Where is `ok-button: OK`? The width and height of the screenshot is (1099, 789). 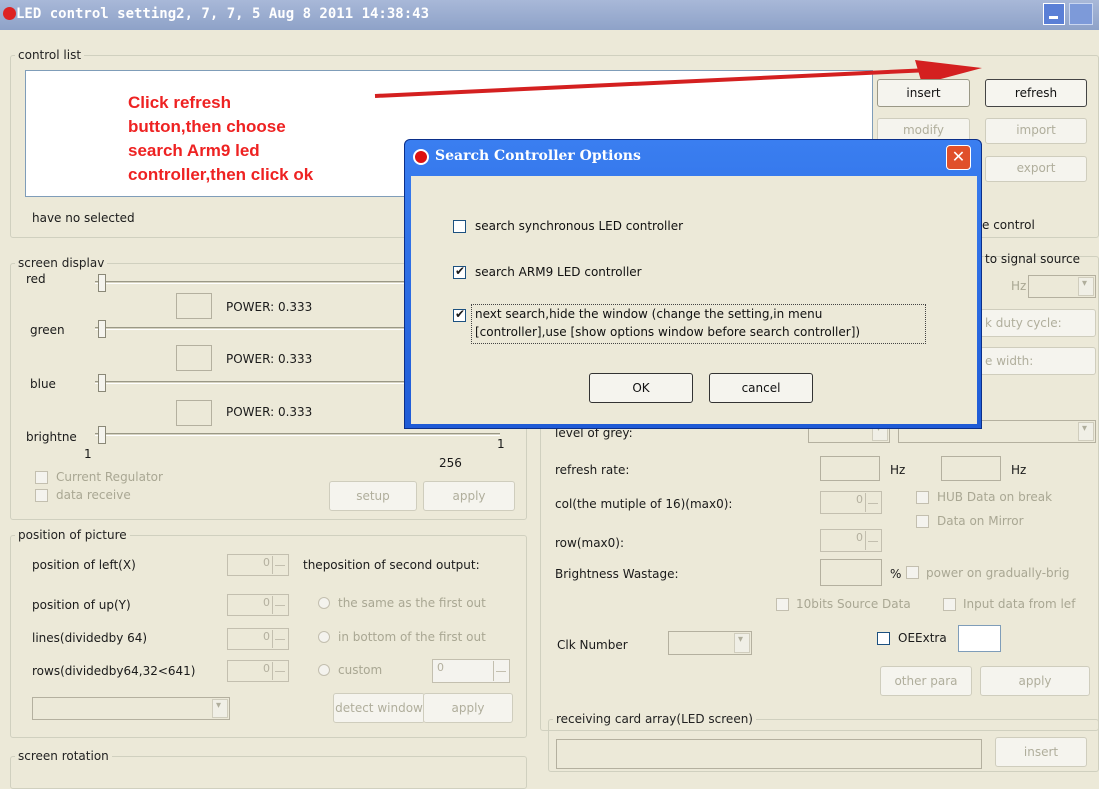
ok-button: OK is located at coordinates (641, 388).